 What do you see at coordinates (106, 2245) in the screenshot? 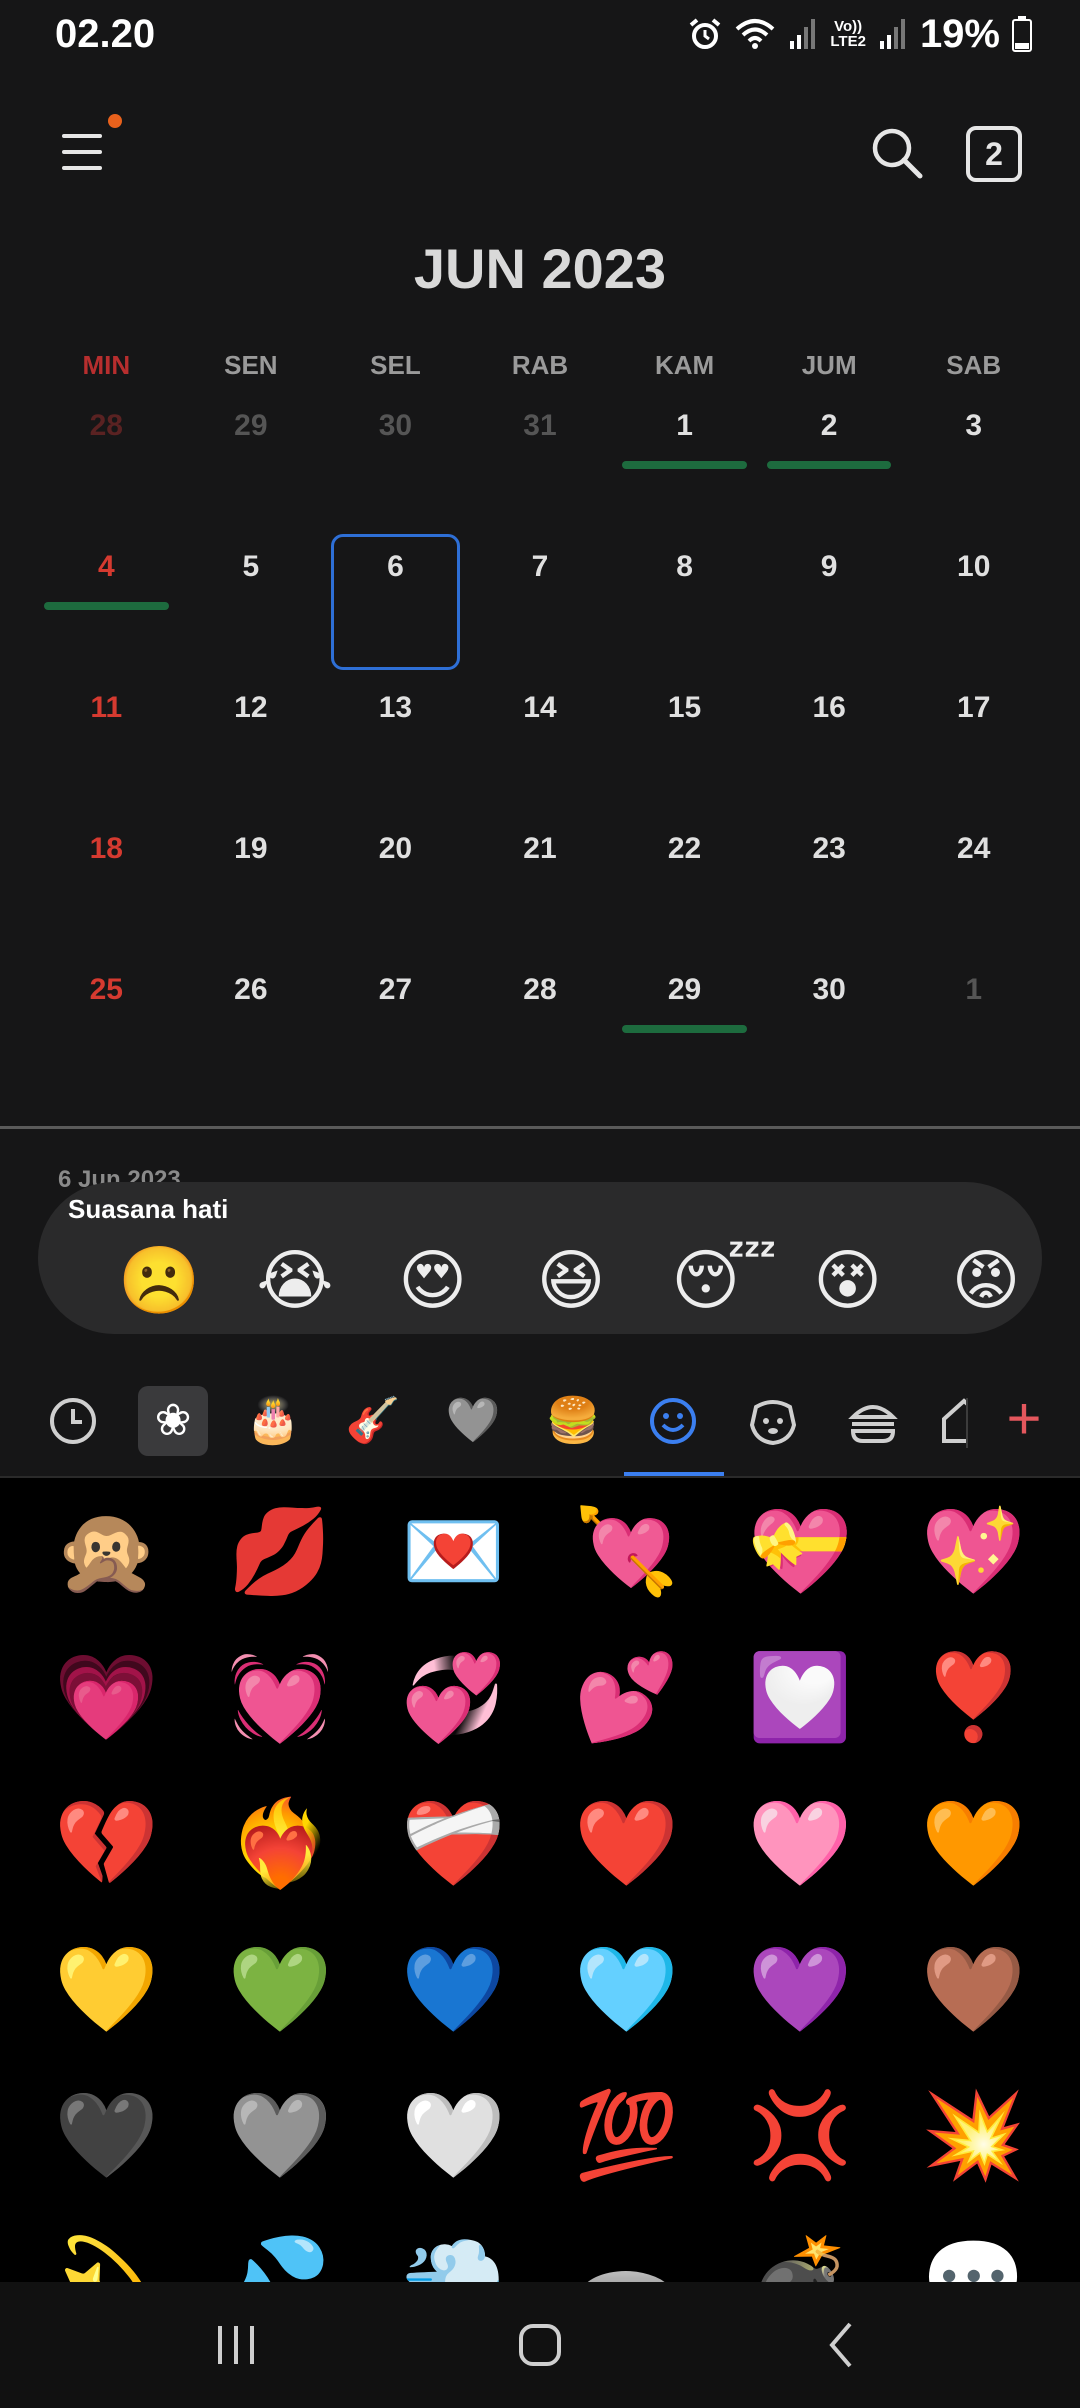
I see `emoji-key: 💫` at bounding box center [106, 2245].